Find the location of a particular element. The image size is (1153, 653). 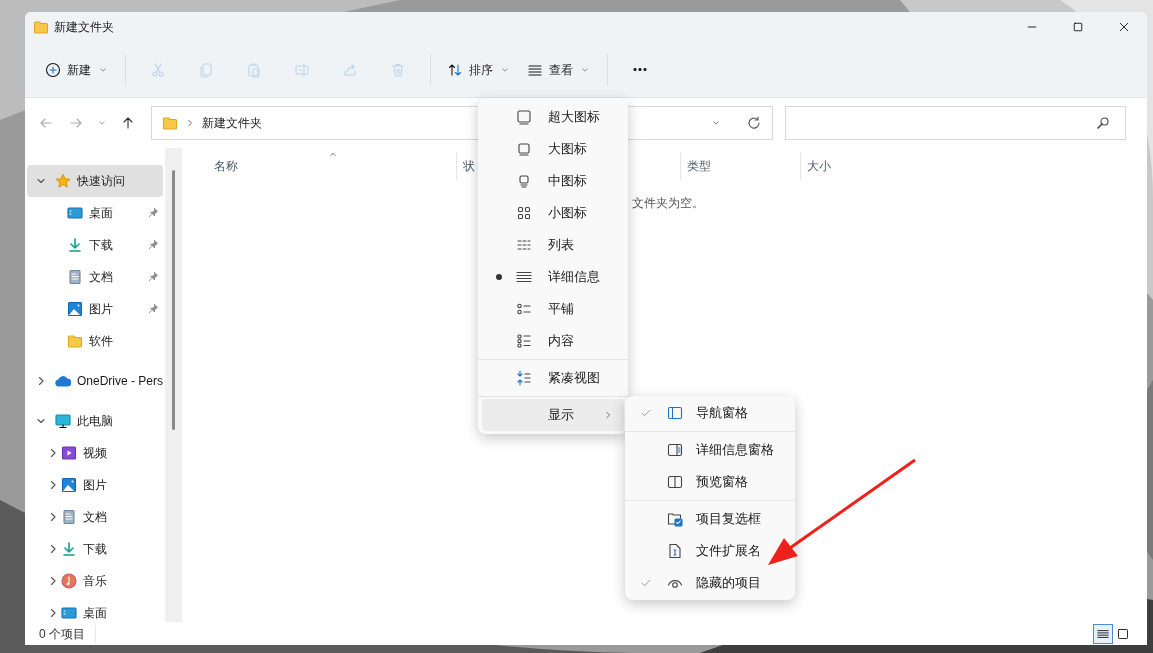

nav-item: 此电脑 is located at coordinates (95, 421).